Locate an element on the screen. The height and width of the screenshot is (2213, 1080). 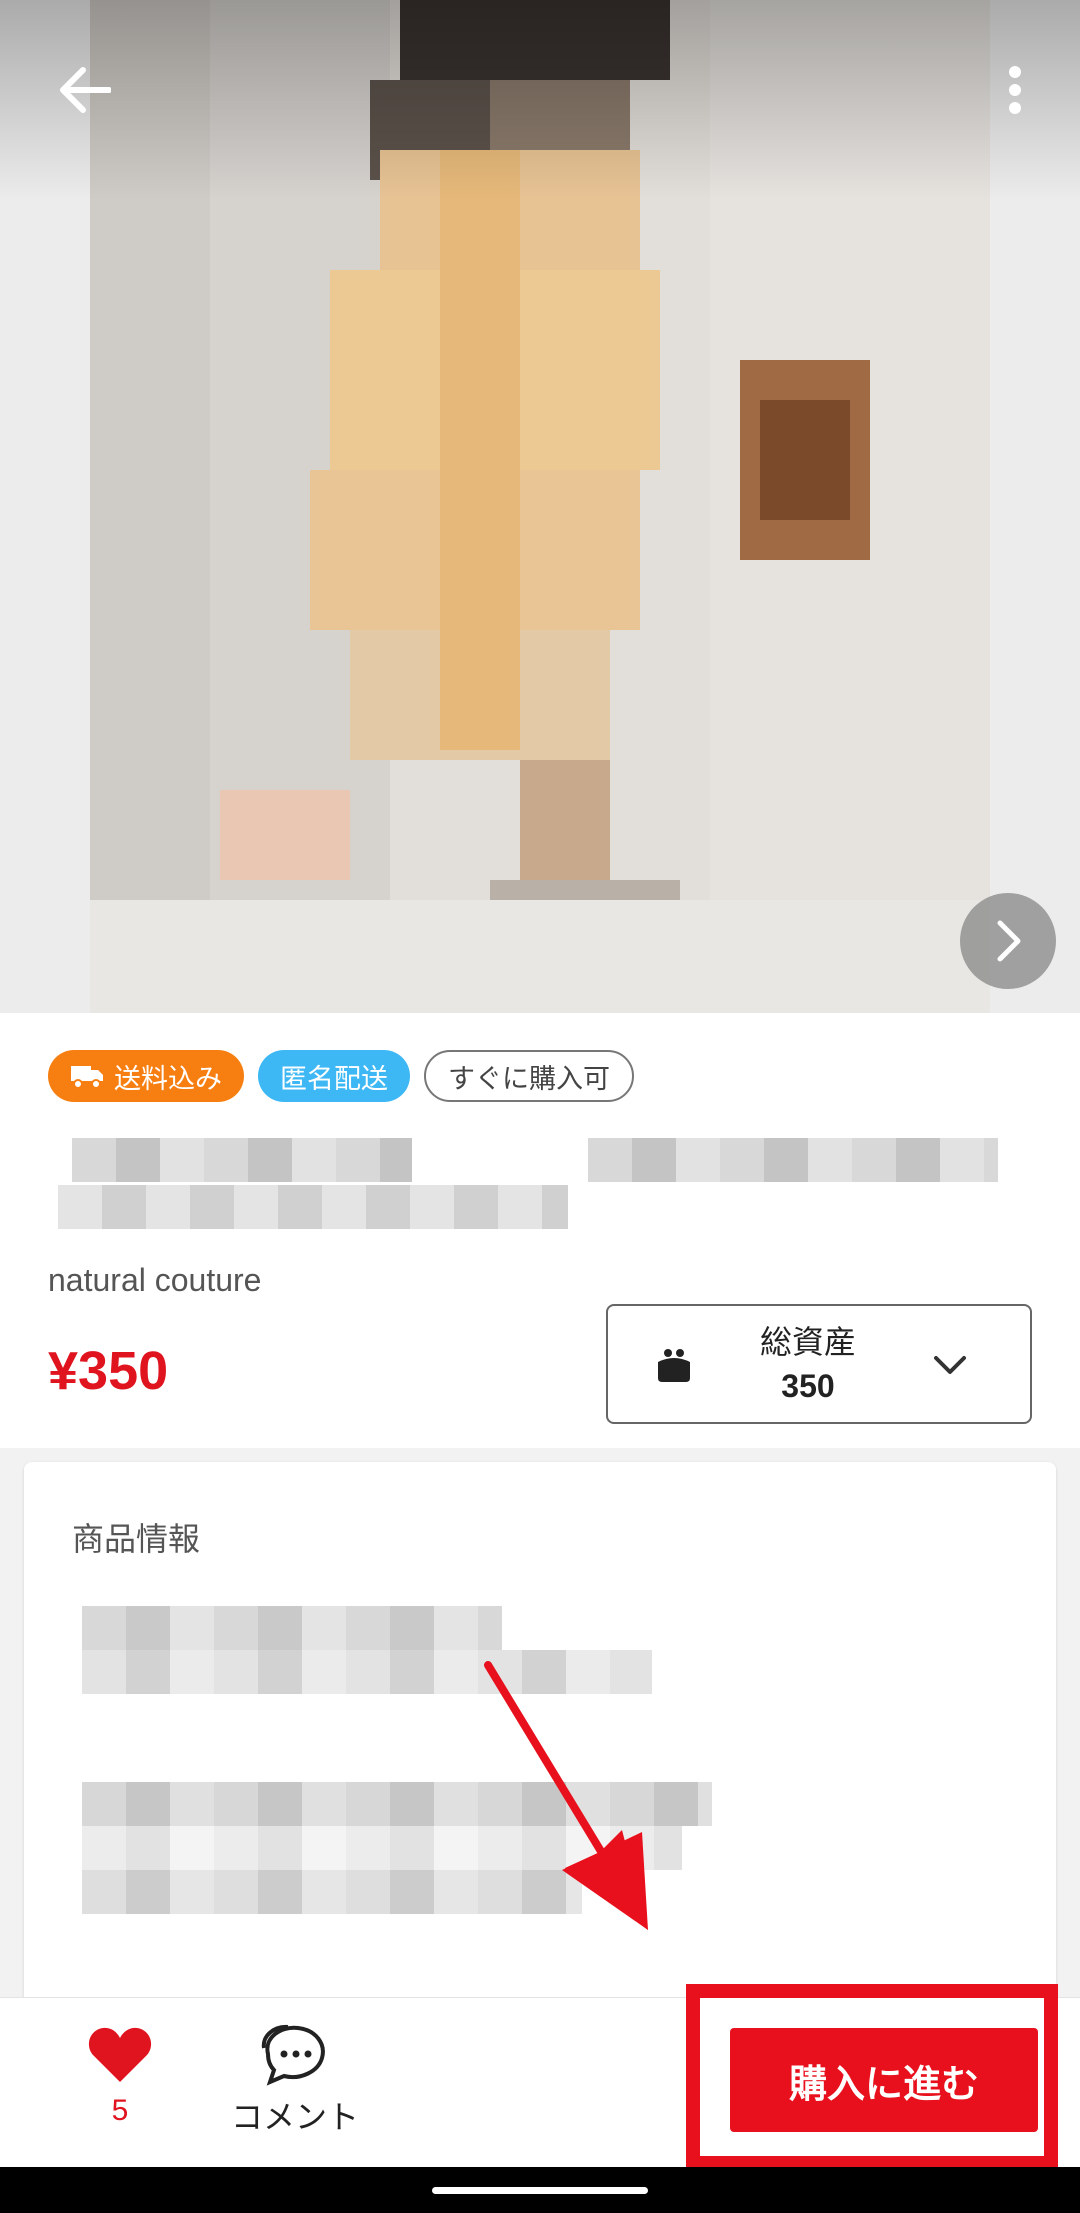
price: ¥350 is located at coordinates (108, 1371).